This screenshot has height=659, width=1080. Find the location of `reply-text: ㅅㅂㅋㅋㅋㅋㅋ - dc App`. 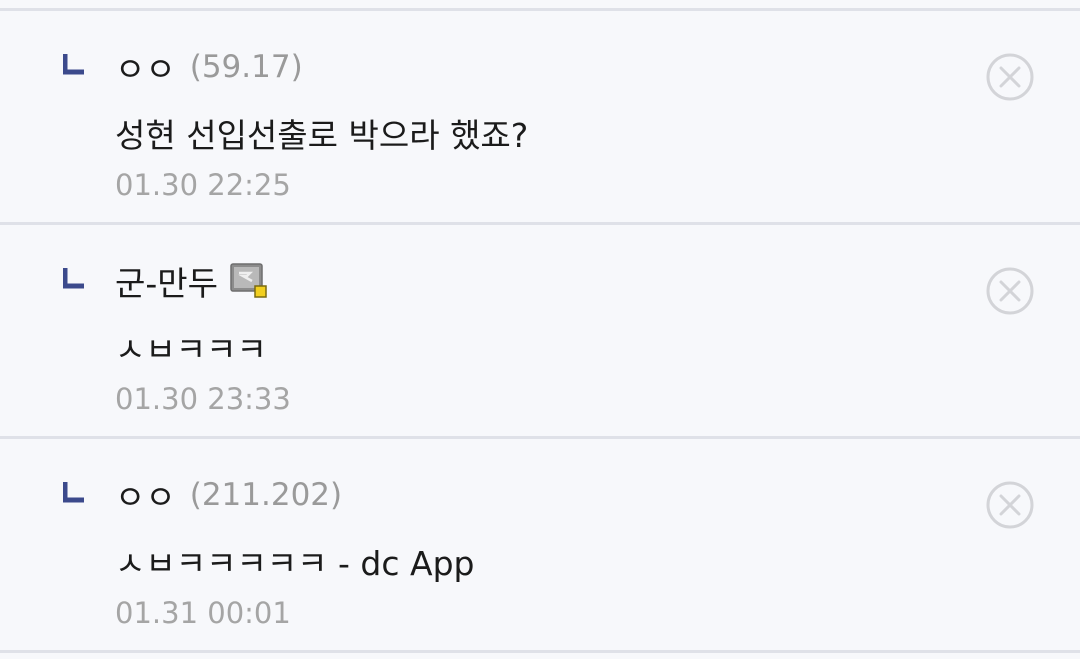

reply-text: ㅅㅂㅋㅋㅋㅋㅋ - dc App is located at coordinates (295, 563).